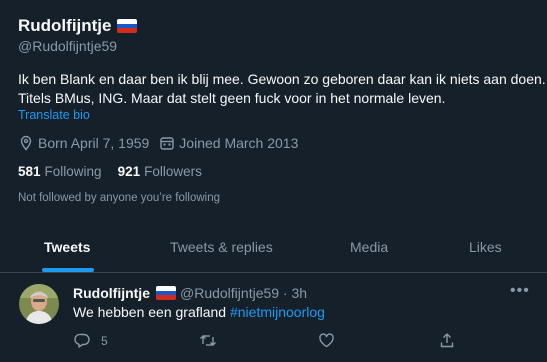  Describe the element at coordinates (119, 198) in the screenshot. I see `not-followed-note: Not followed by anyone you’re following` at that location.